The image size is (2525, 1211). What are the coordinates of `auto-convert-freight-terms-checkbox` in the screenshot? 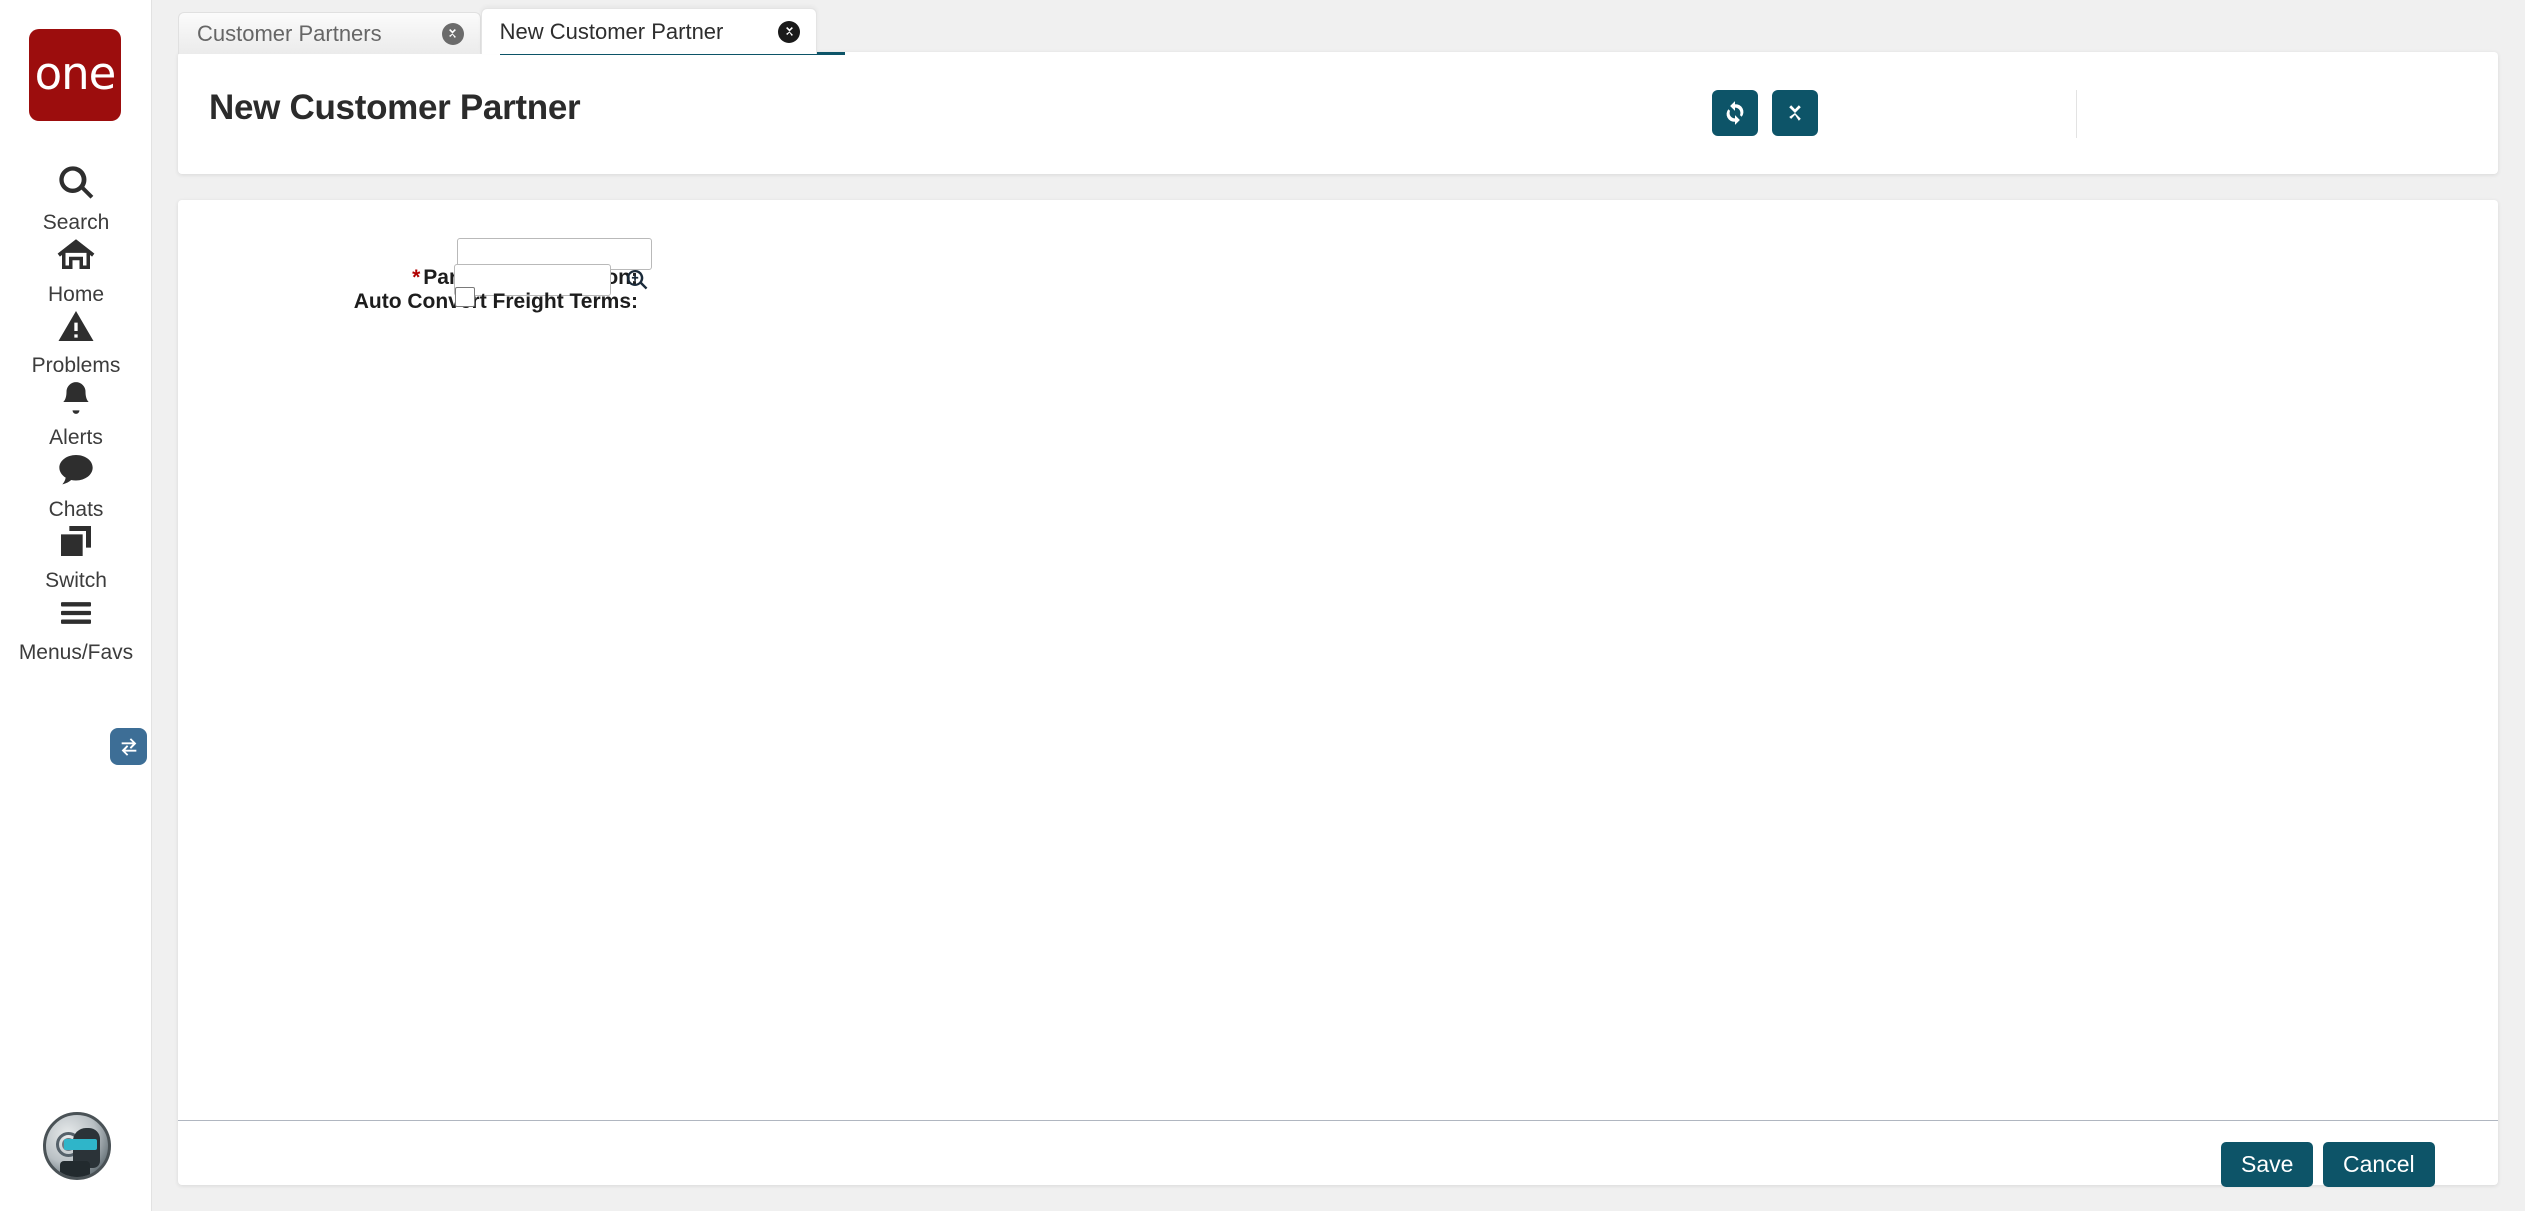 It's located at (465, 297).